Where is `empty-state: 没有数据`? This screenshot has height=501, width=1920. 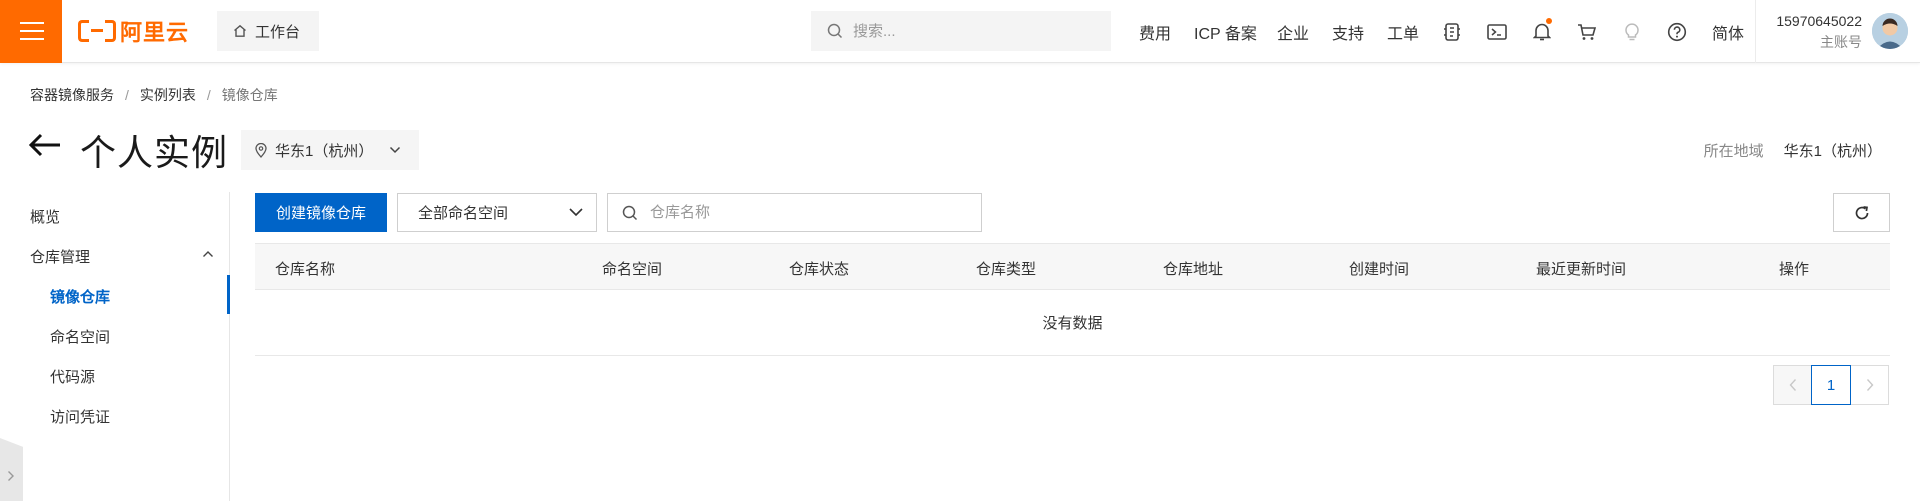
empty-state: 没有数据 is located at coordinates (1072, 323).